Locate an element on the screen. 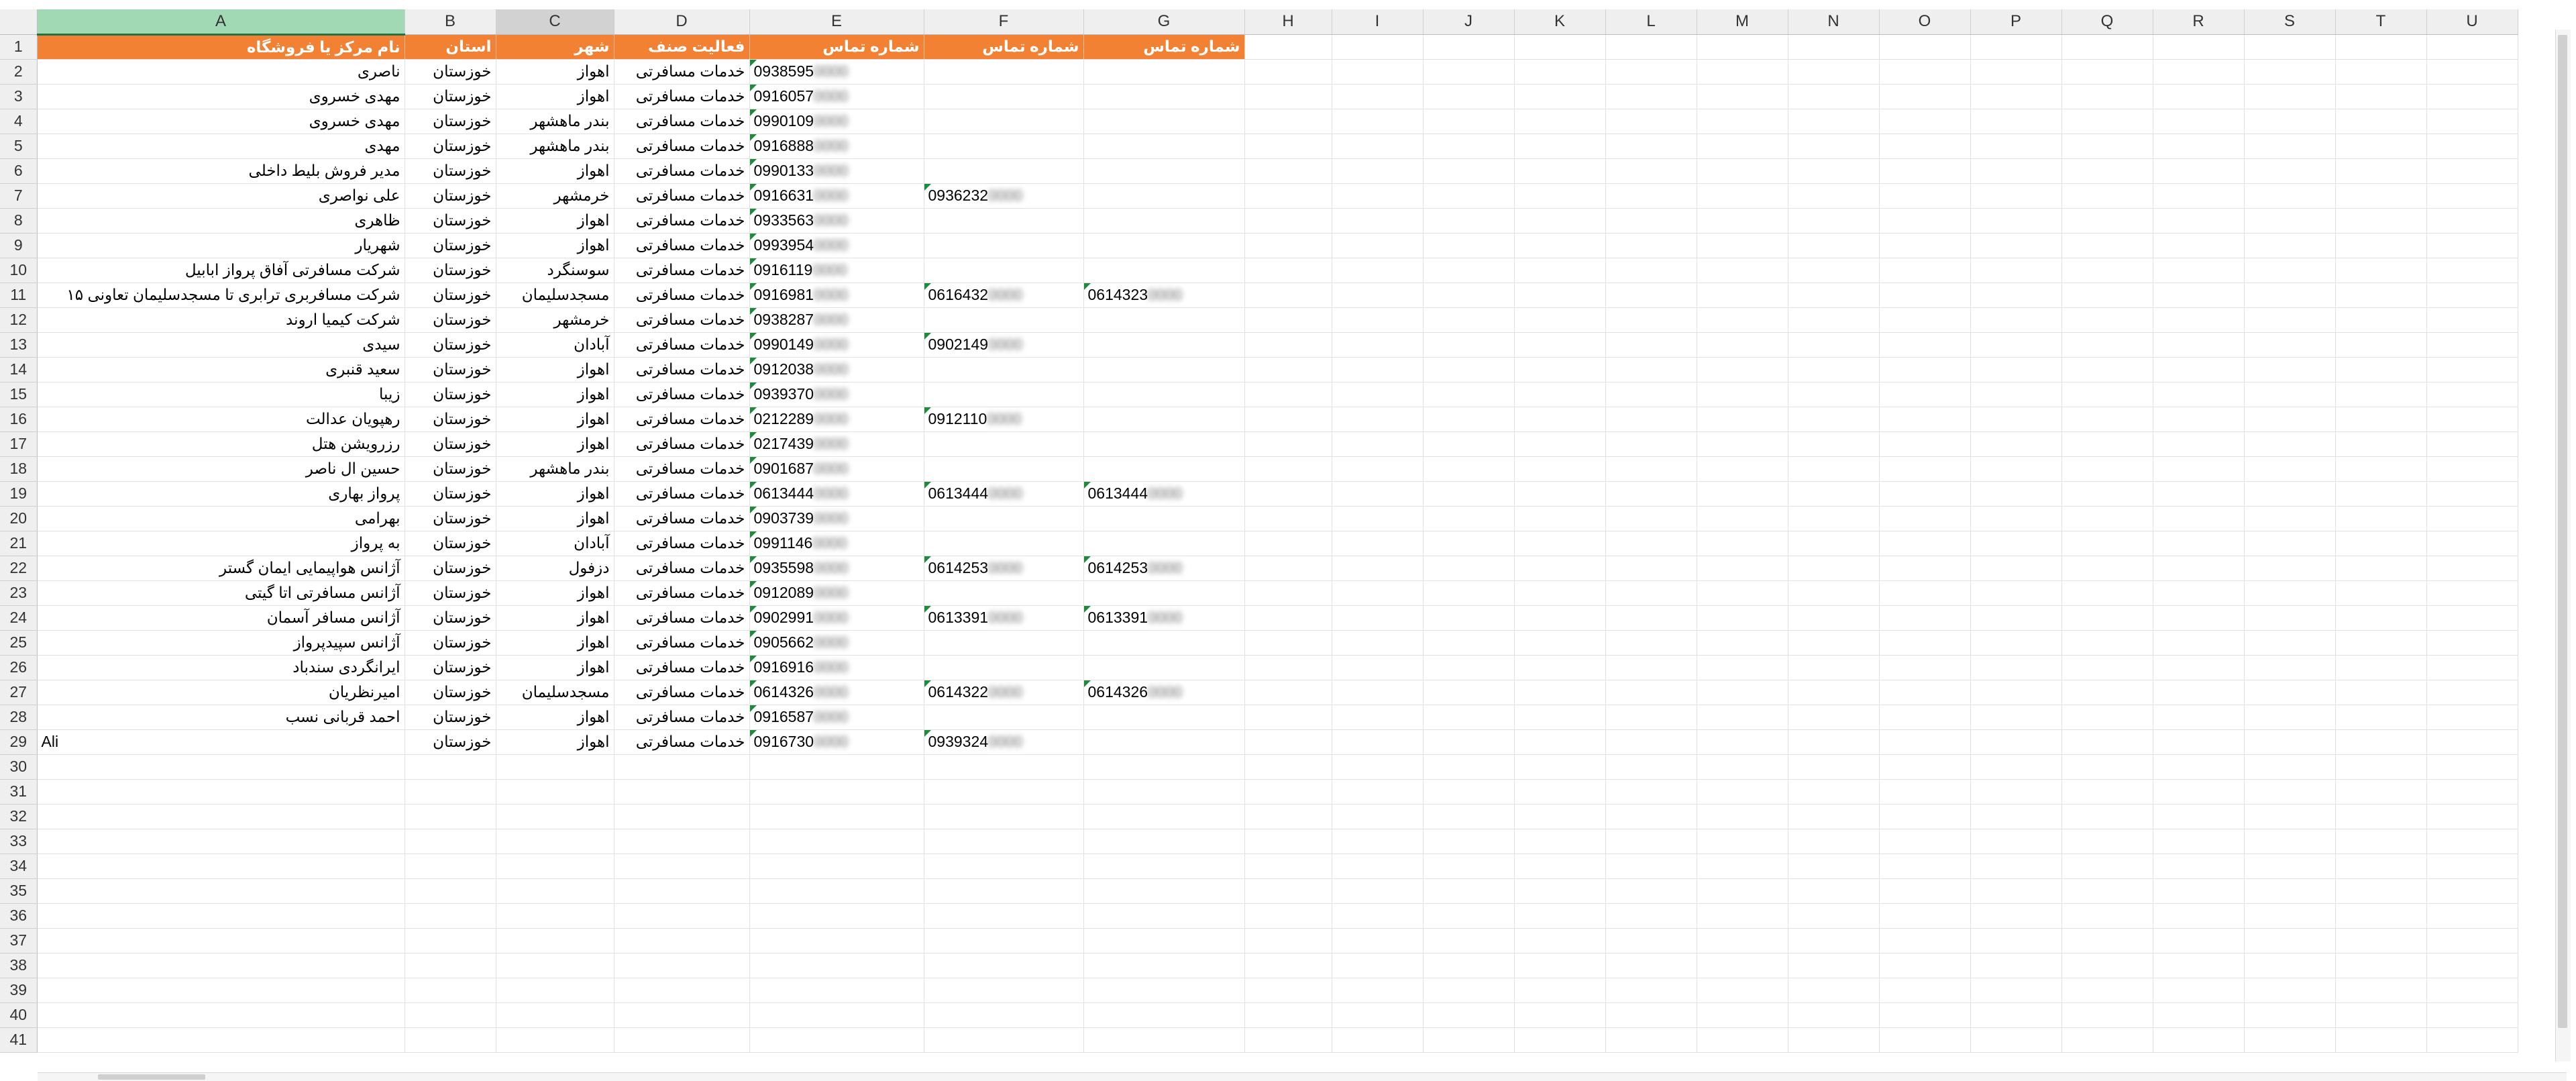 The image size is (2576, 1081). row-header: 4 is located at coordinates (19, 122).